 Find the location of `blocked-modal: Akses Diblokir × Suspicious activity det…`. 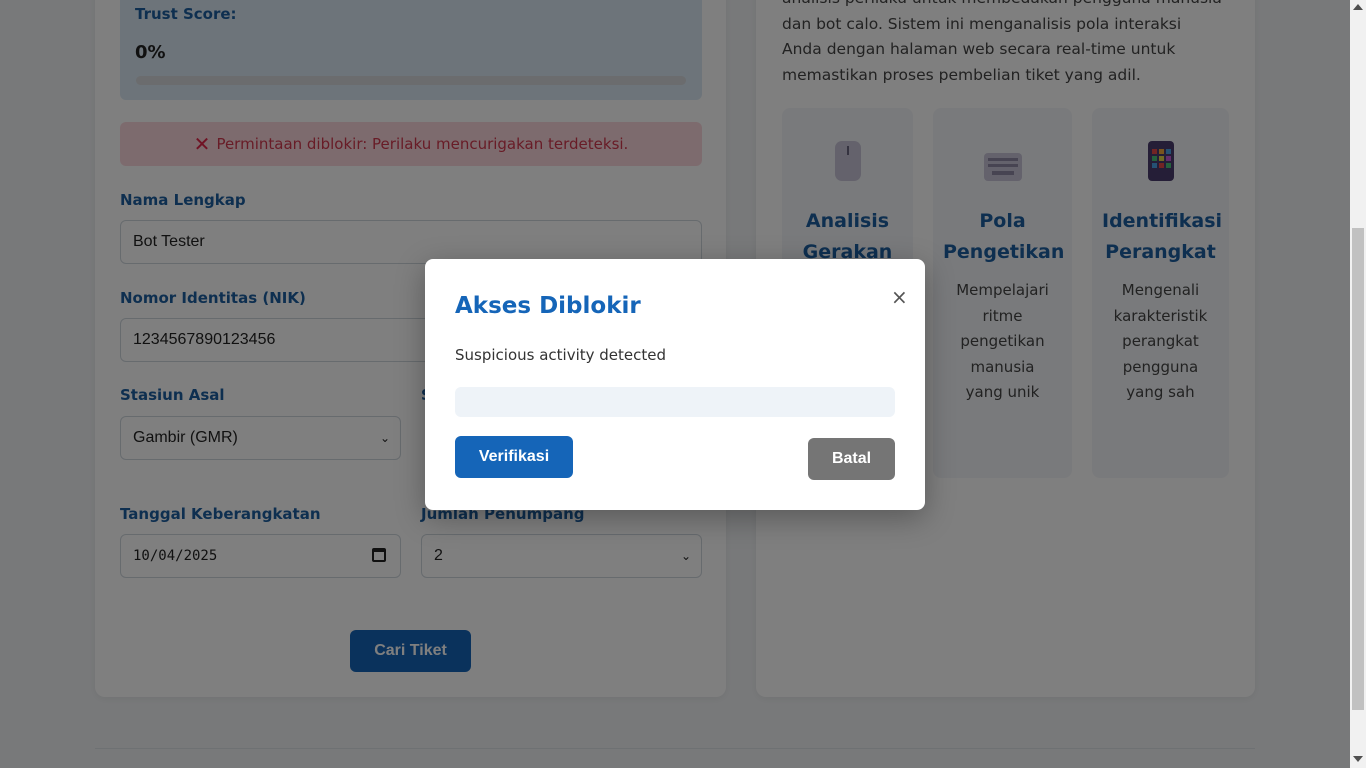

blocked-modal: Akses Diblokir × Suspicious activity det… is located at coordinates (675, 384).